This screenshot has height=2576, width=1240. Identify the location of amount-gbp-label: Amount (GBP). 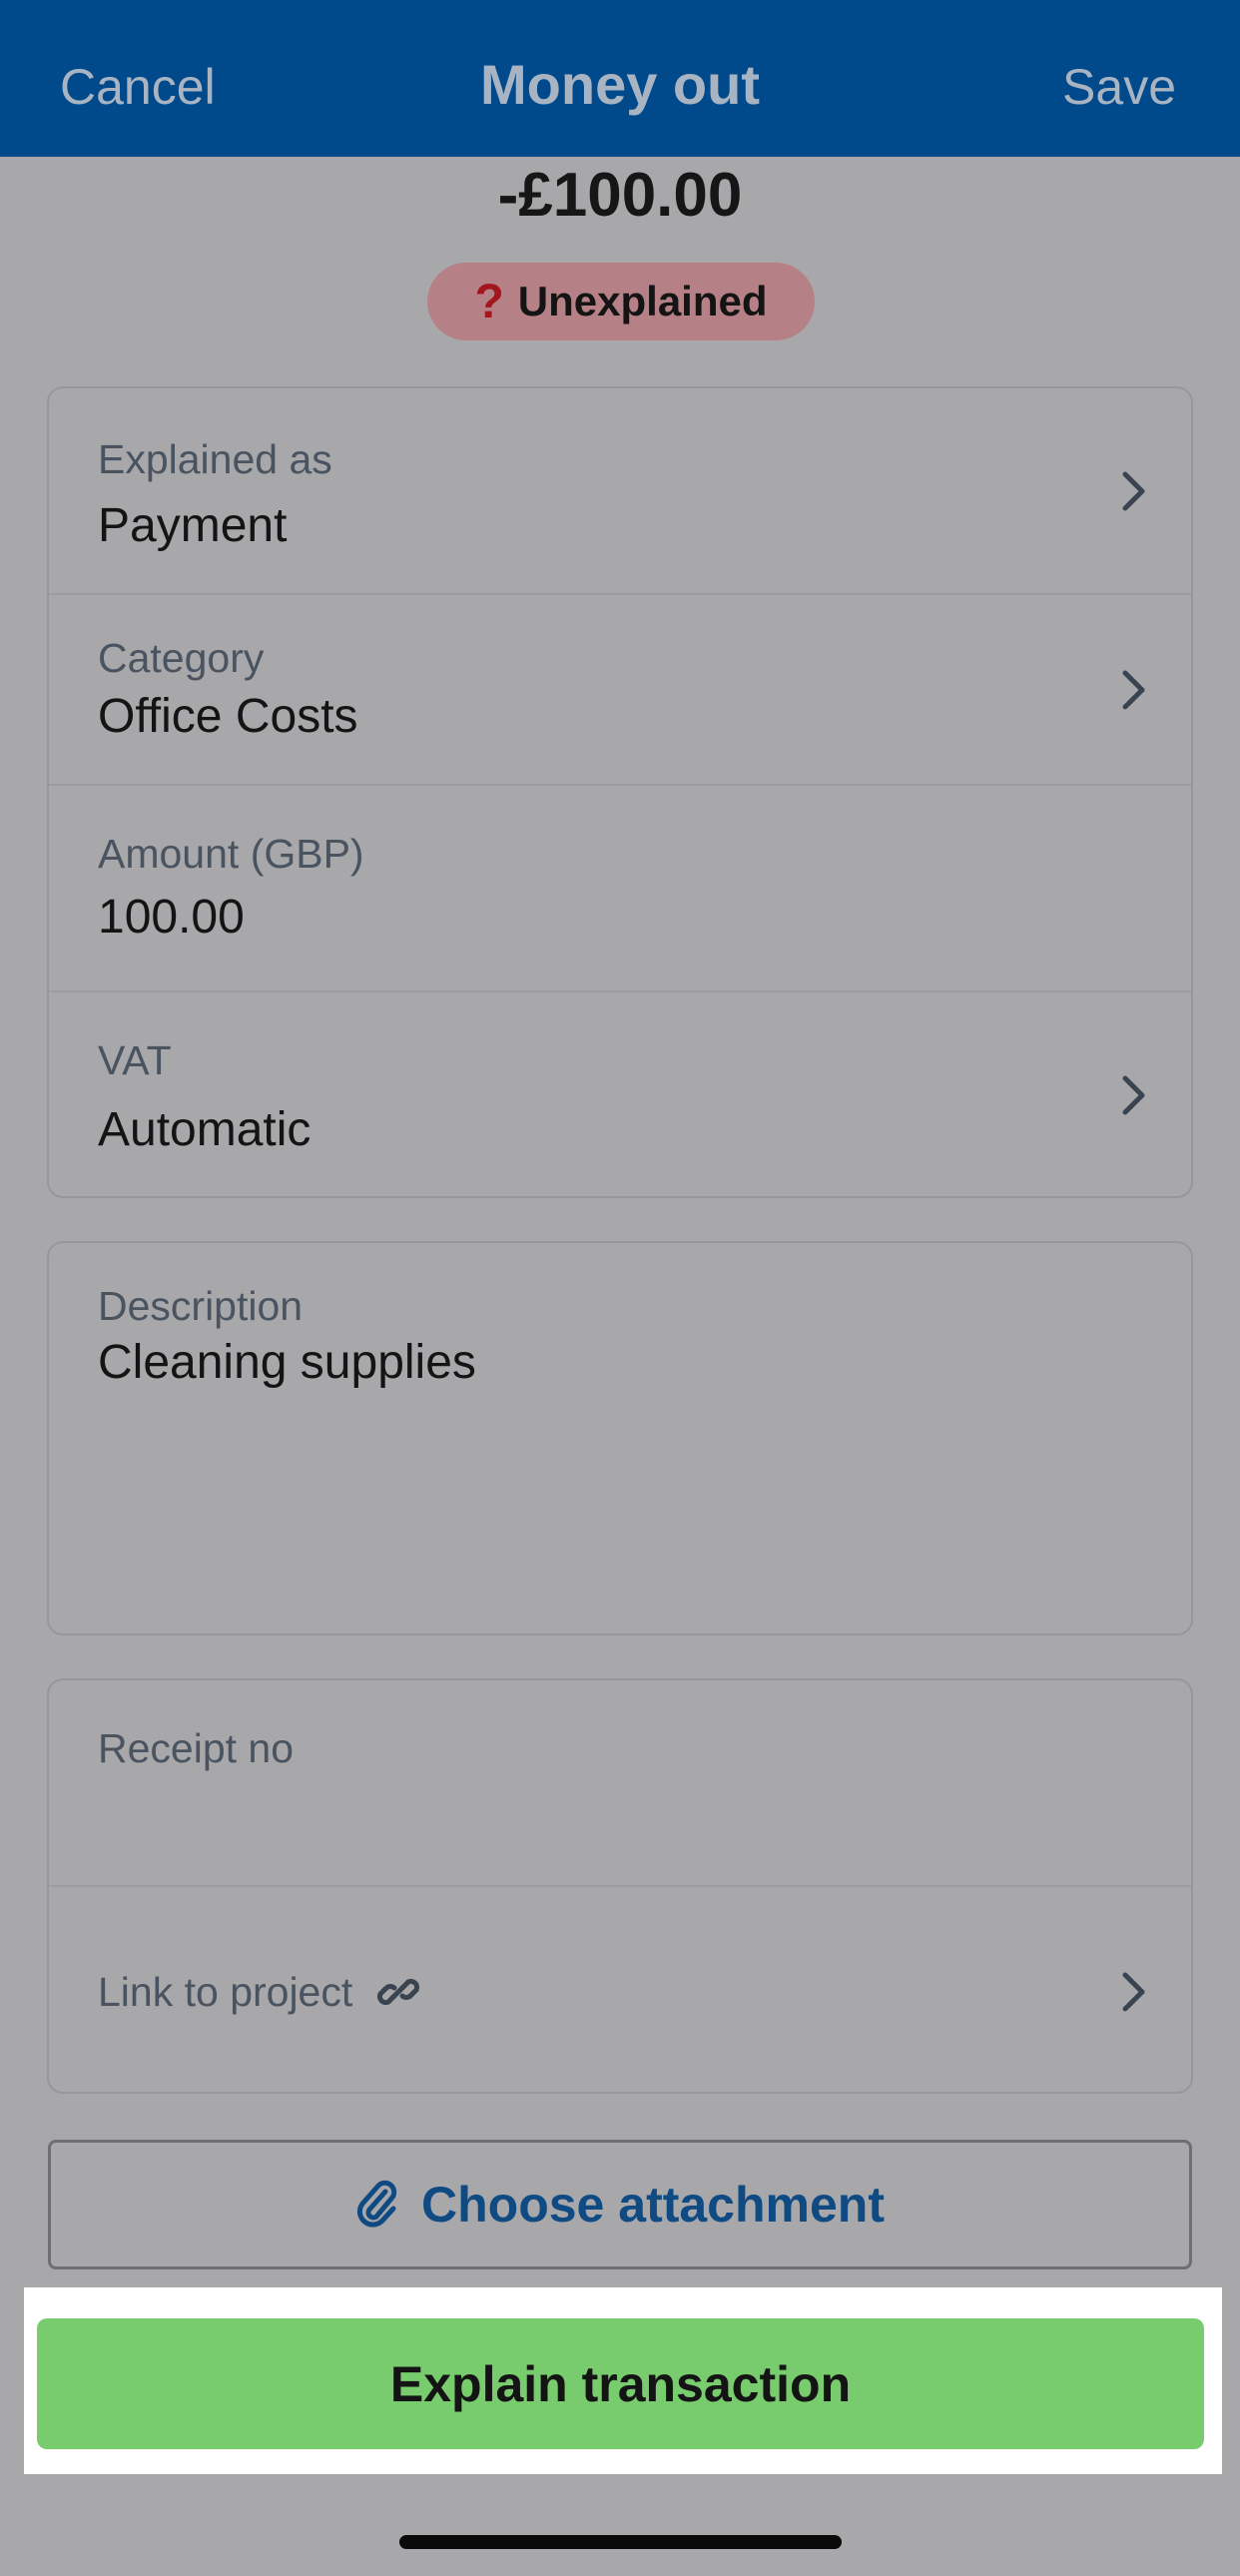
(231, 854).